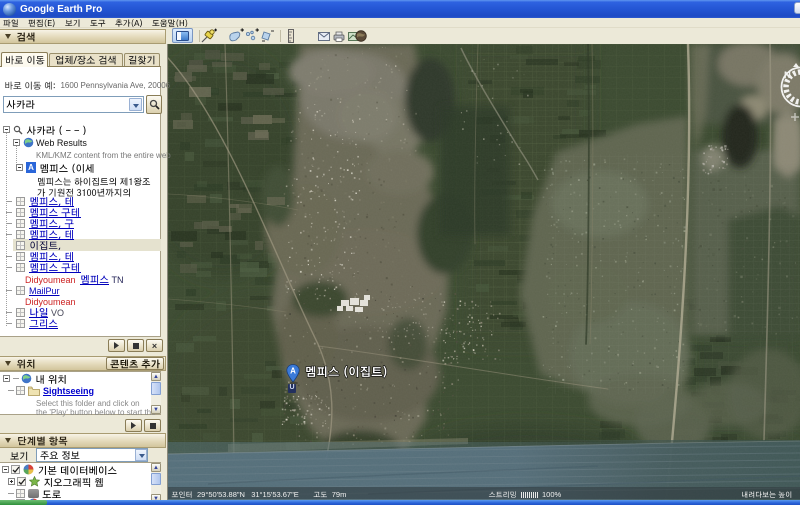 The image size is (800, 505). Describe the element at coordinates (787, 75) in the screenshot. I see `svg-text: N` at that location.